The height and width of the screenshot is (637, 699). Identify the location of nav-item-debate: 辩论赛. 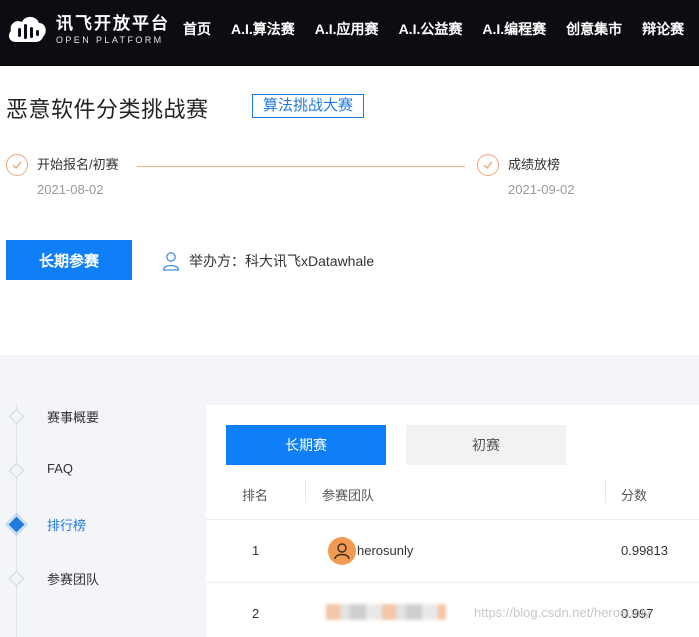
(663, 29).